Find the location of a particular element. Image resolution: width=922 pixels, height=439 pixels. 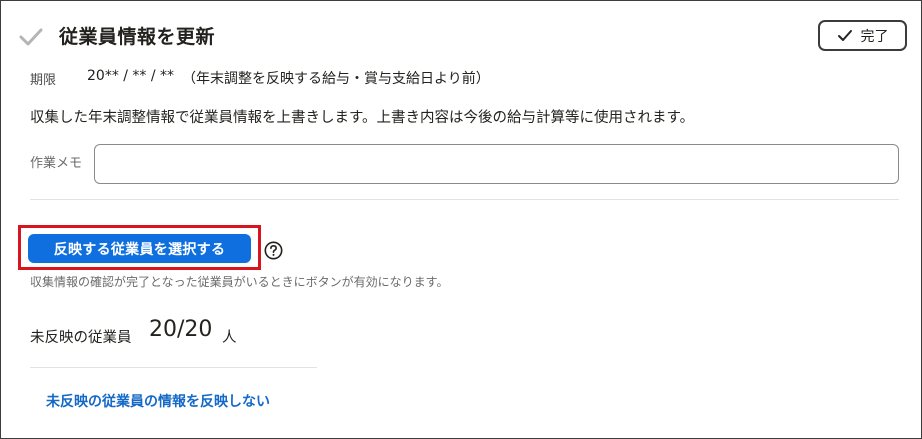

period-label: 期限 is located at coordinates (43, 80).